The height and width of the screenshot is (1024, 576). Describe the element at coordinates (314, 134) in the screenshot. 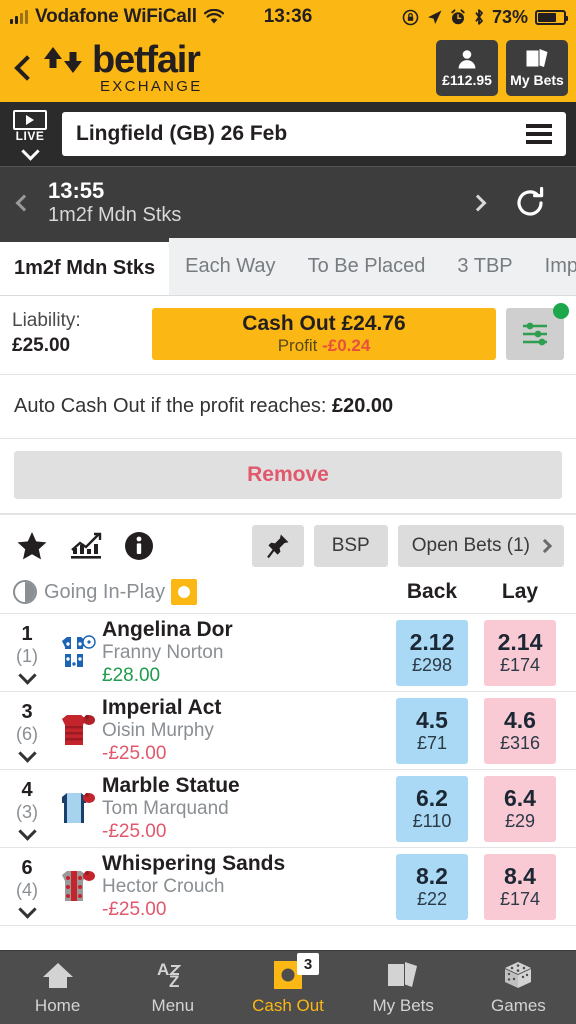

I see `venue-selector: Lingfield (GB) 26 Feb` at that location.